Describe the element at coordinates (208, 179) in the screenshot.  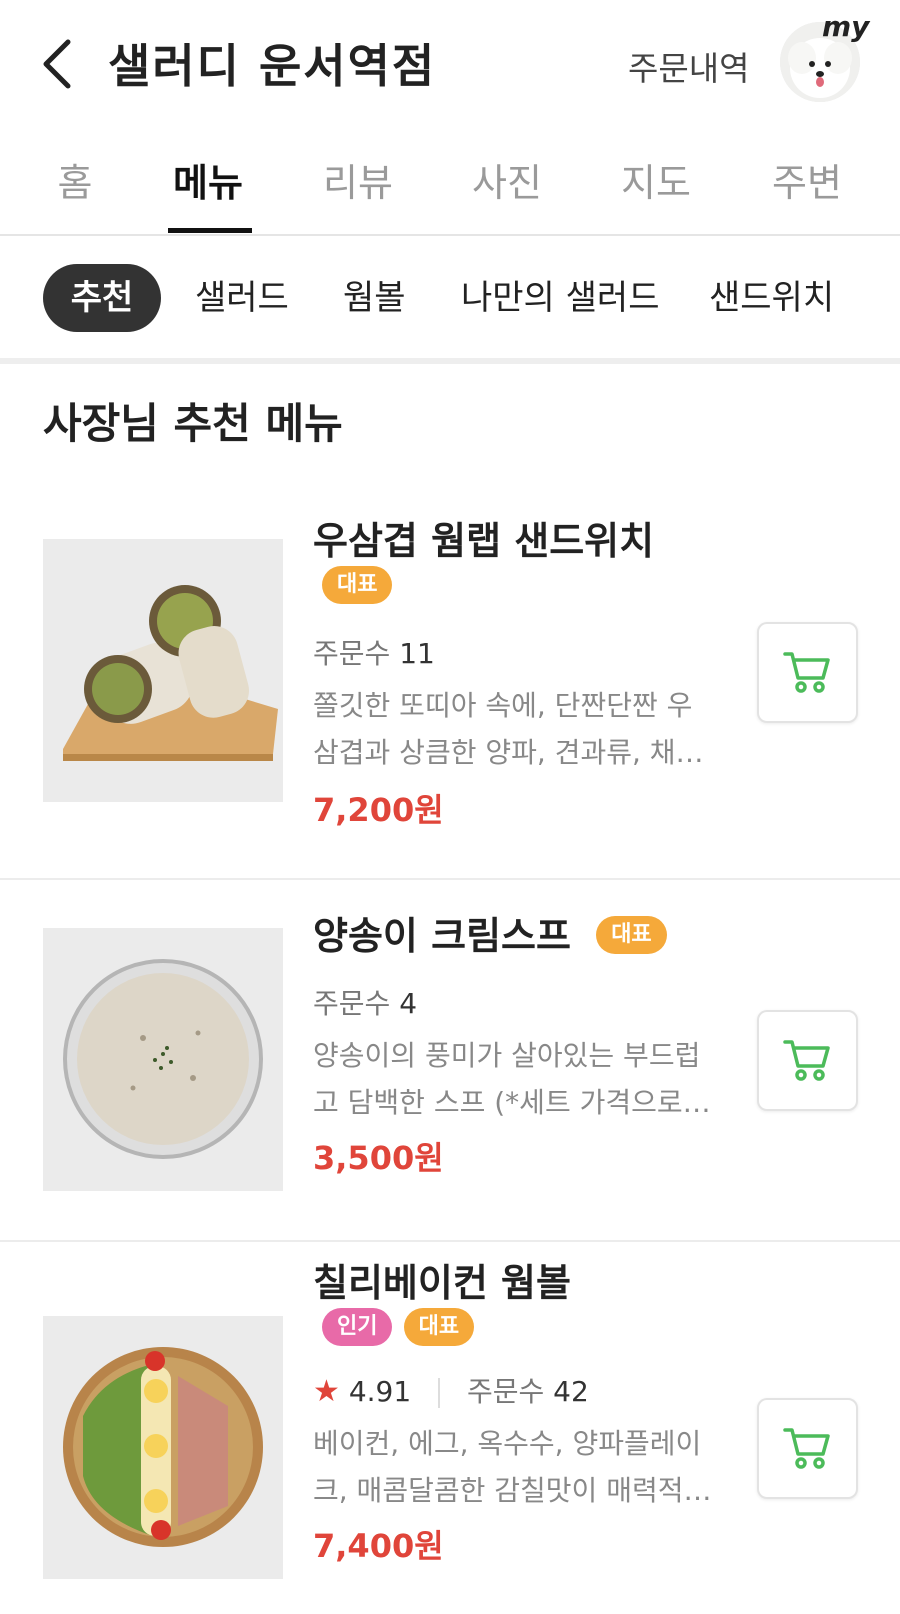
I see `tab-menu: 메뉴` at that location.